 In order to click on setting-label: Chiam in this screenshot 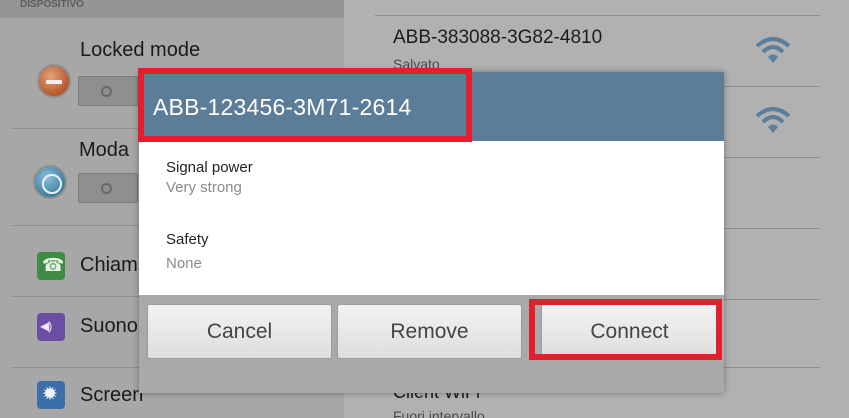, I will do `click(109, 265)`.